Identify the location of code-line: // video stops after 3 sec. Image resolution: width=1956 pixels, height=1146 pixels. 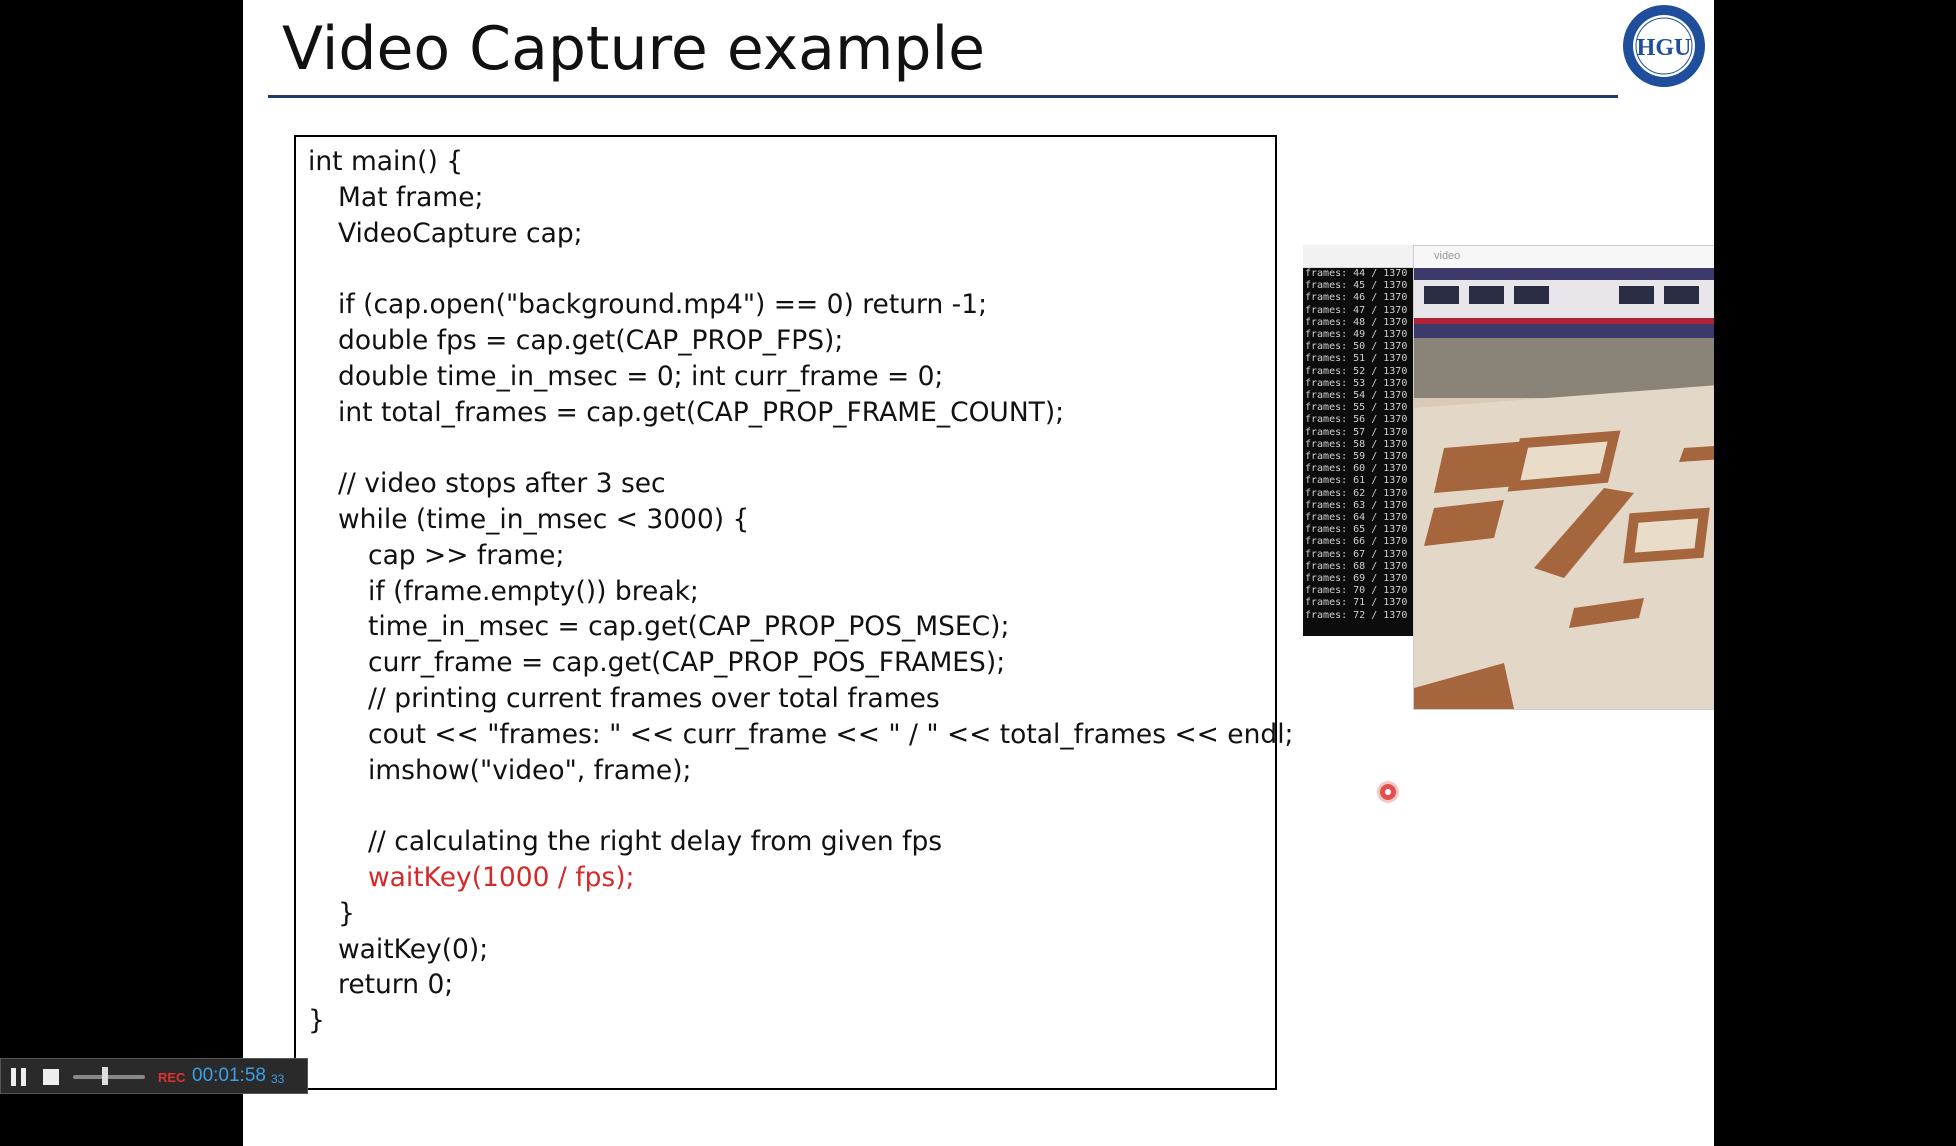
(502, 484).